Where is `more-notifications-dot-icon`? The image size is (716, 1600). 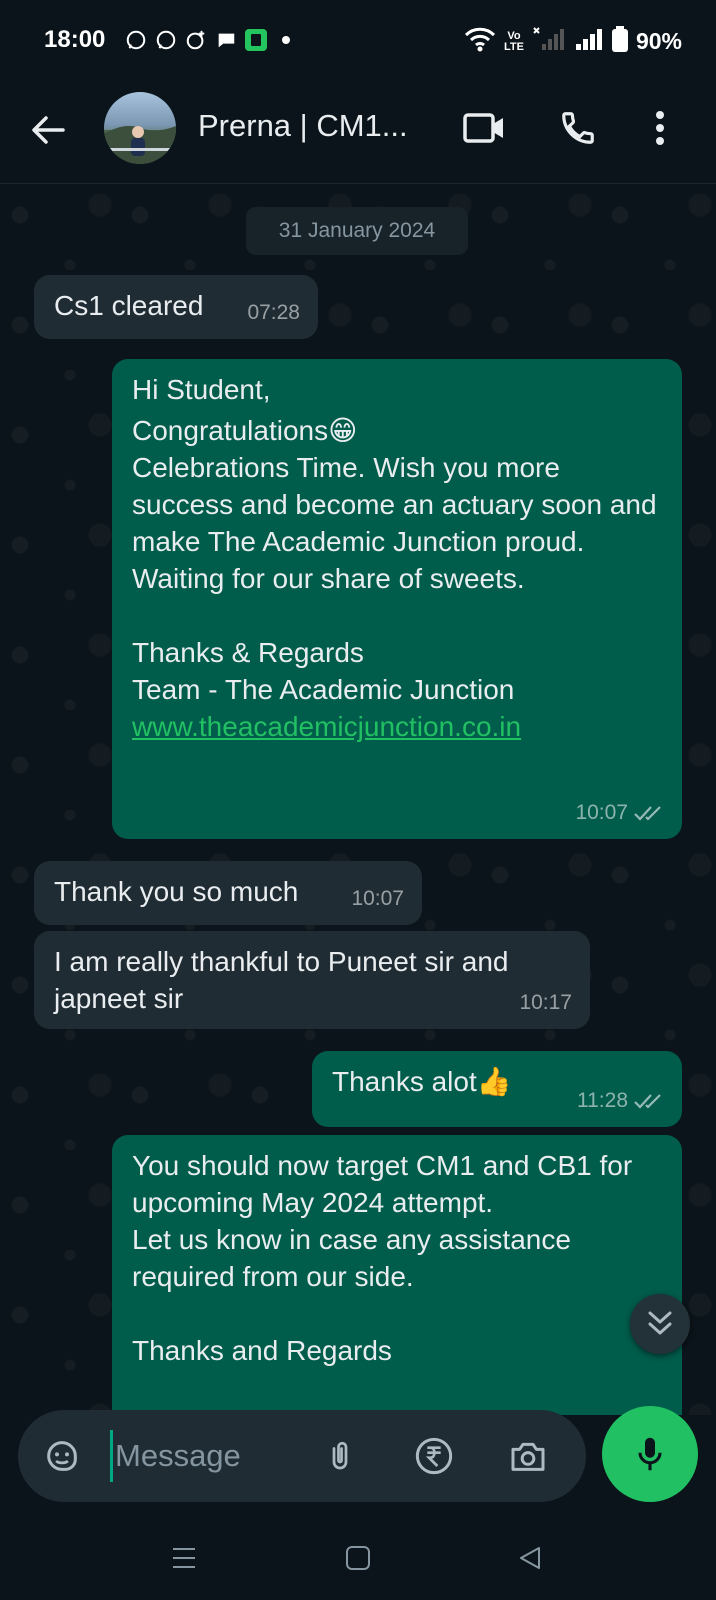 more-notifications-dot-icon is located at coordinates (286, 40).